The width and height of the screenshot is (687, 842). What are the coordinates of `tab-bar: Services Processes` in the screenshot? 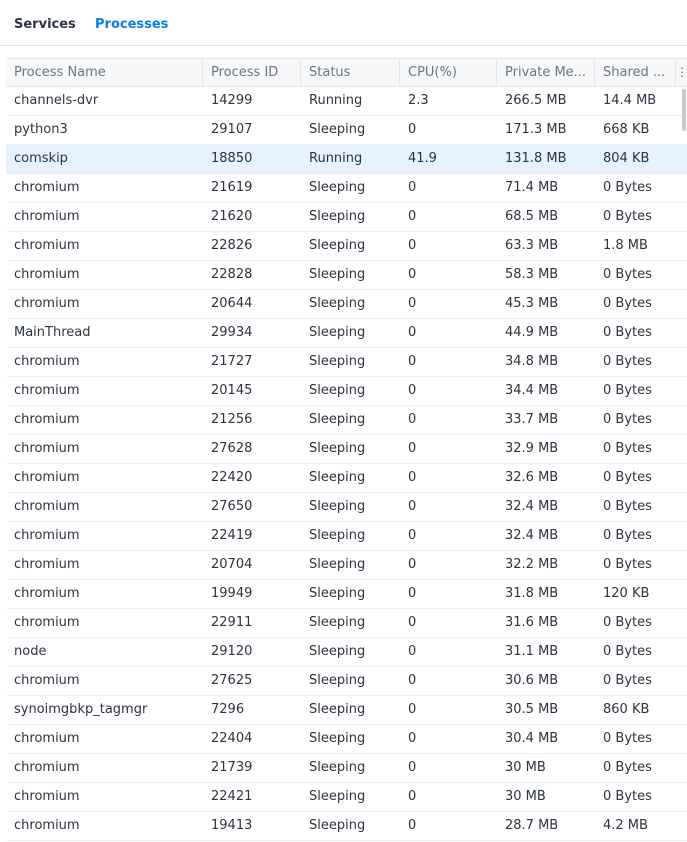 It's located at (343, 23).